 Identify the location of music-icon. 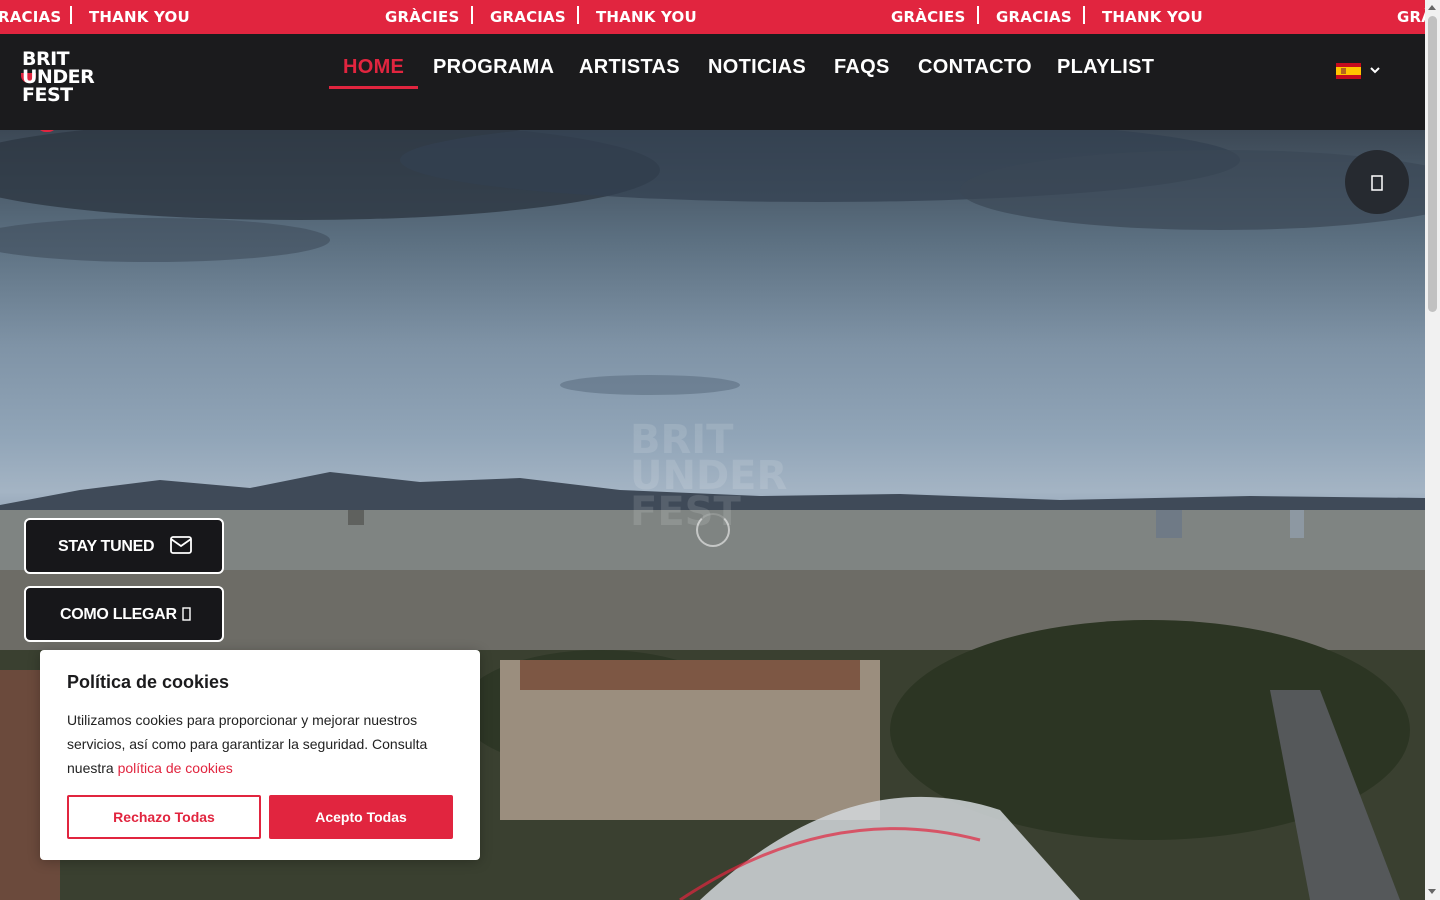
(1377, 181).